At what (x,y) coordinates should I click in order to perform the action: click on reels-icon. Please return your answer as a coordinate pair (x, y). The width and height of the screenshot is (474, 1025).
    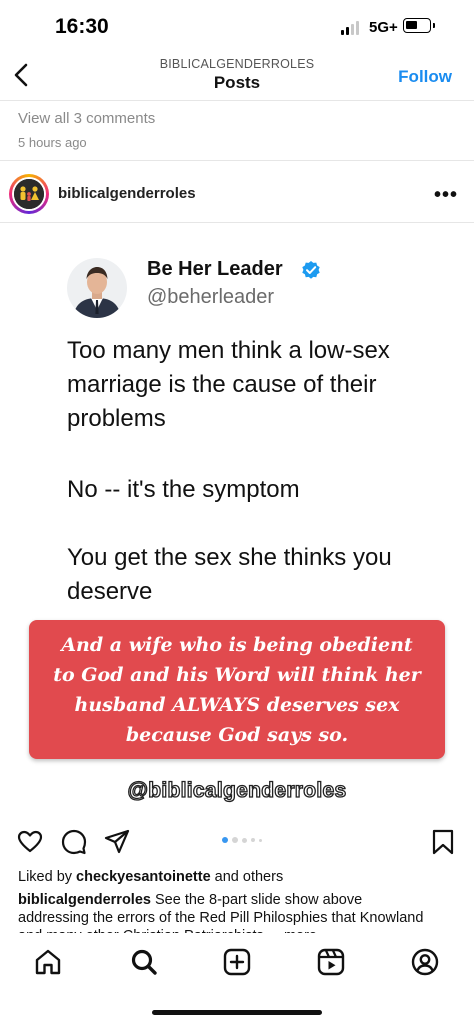
    Looking at the image, I should click on (331, 962).